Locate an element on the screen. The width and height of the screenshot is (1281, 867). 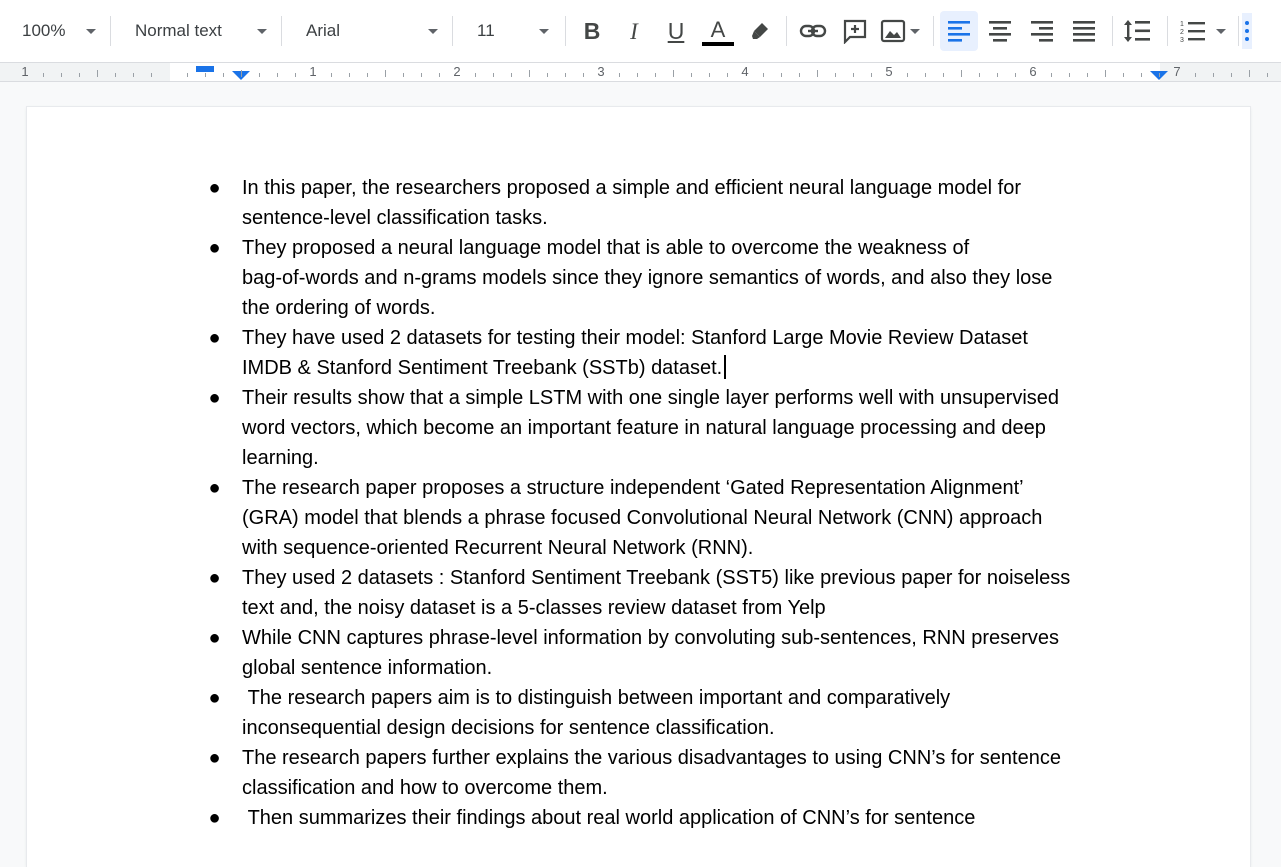
add-comment-button is located at coordinates (855, 31).